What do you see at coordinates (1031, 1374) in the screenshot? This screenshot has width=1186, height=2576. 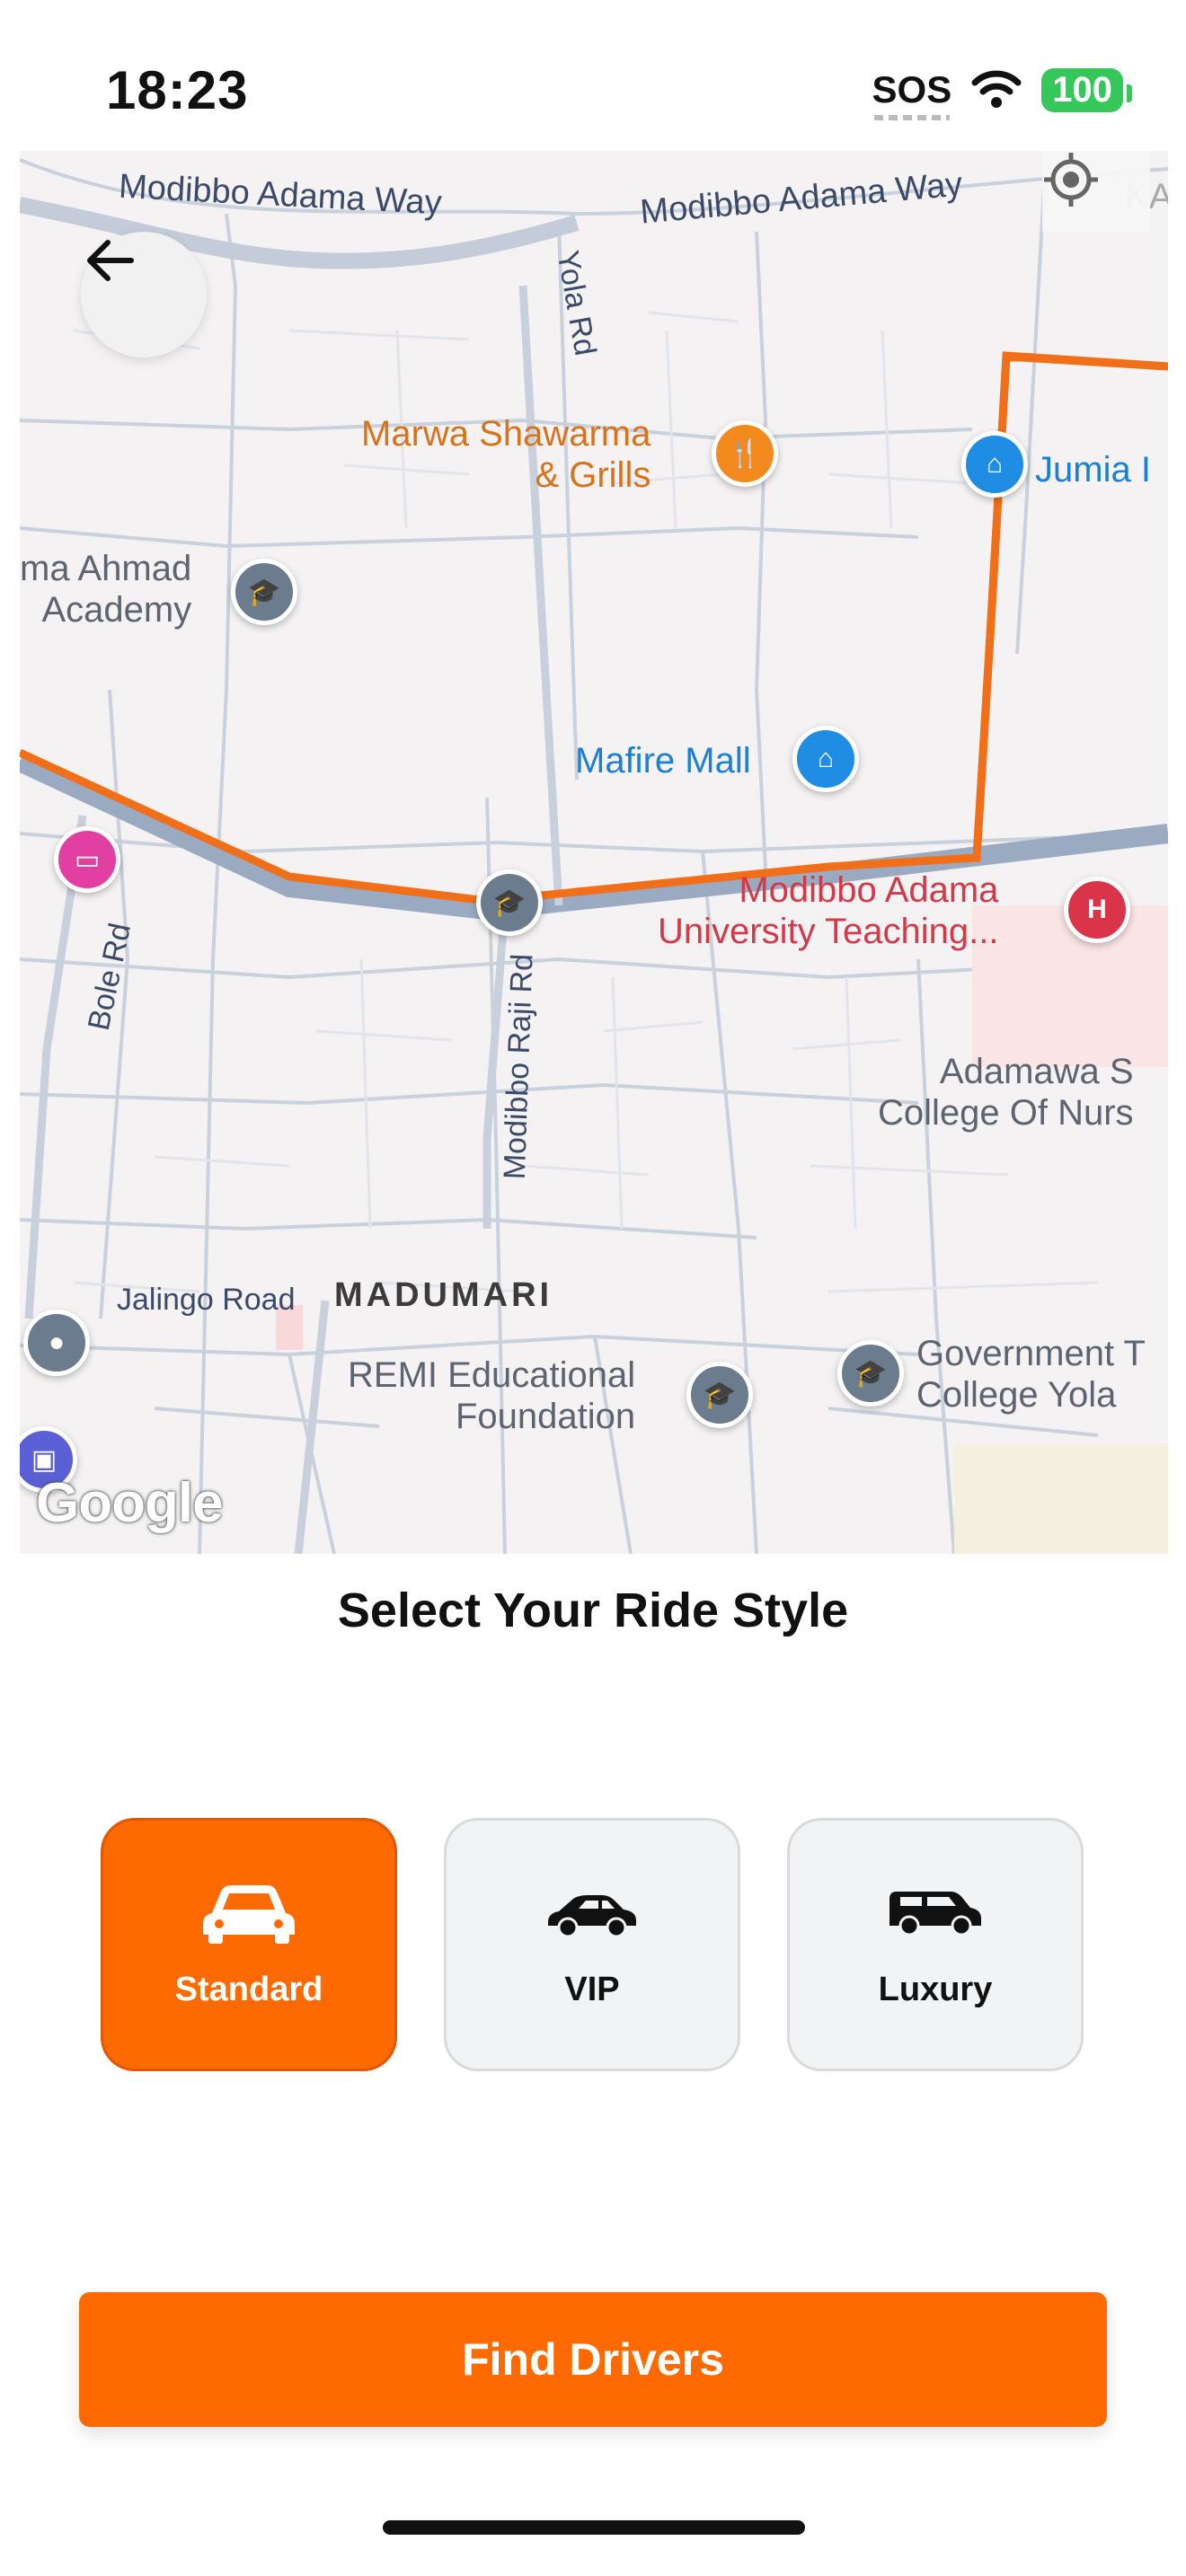 I see `poi-label: Government T College Yola` at bounding box center [1031, 1374].